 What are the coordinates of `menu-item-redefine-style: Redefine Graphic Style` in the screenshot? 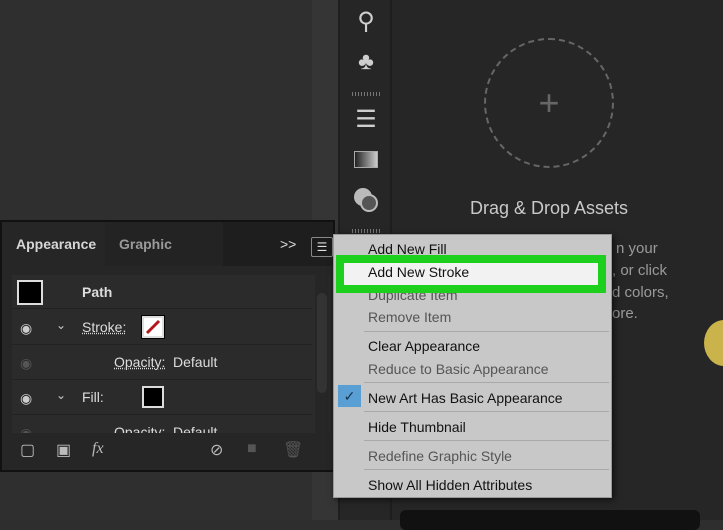 It's located at (440, 456).